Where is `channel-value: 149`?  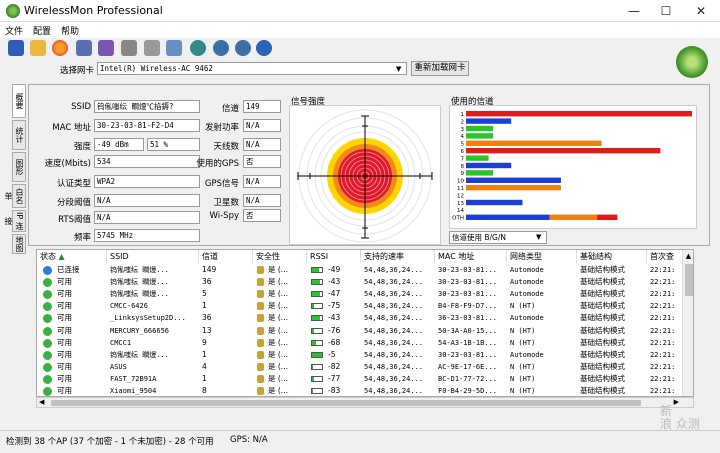 channel-value: 149 is located at coordinates (262, 106).